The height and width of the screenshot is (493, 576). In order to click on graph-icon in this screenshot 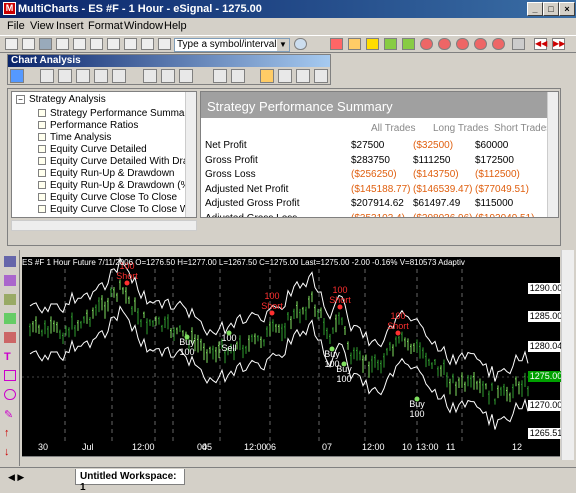, I will do `click(42, 209)`.